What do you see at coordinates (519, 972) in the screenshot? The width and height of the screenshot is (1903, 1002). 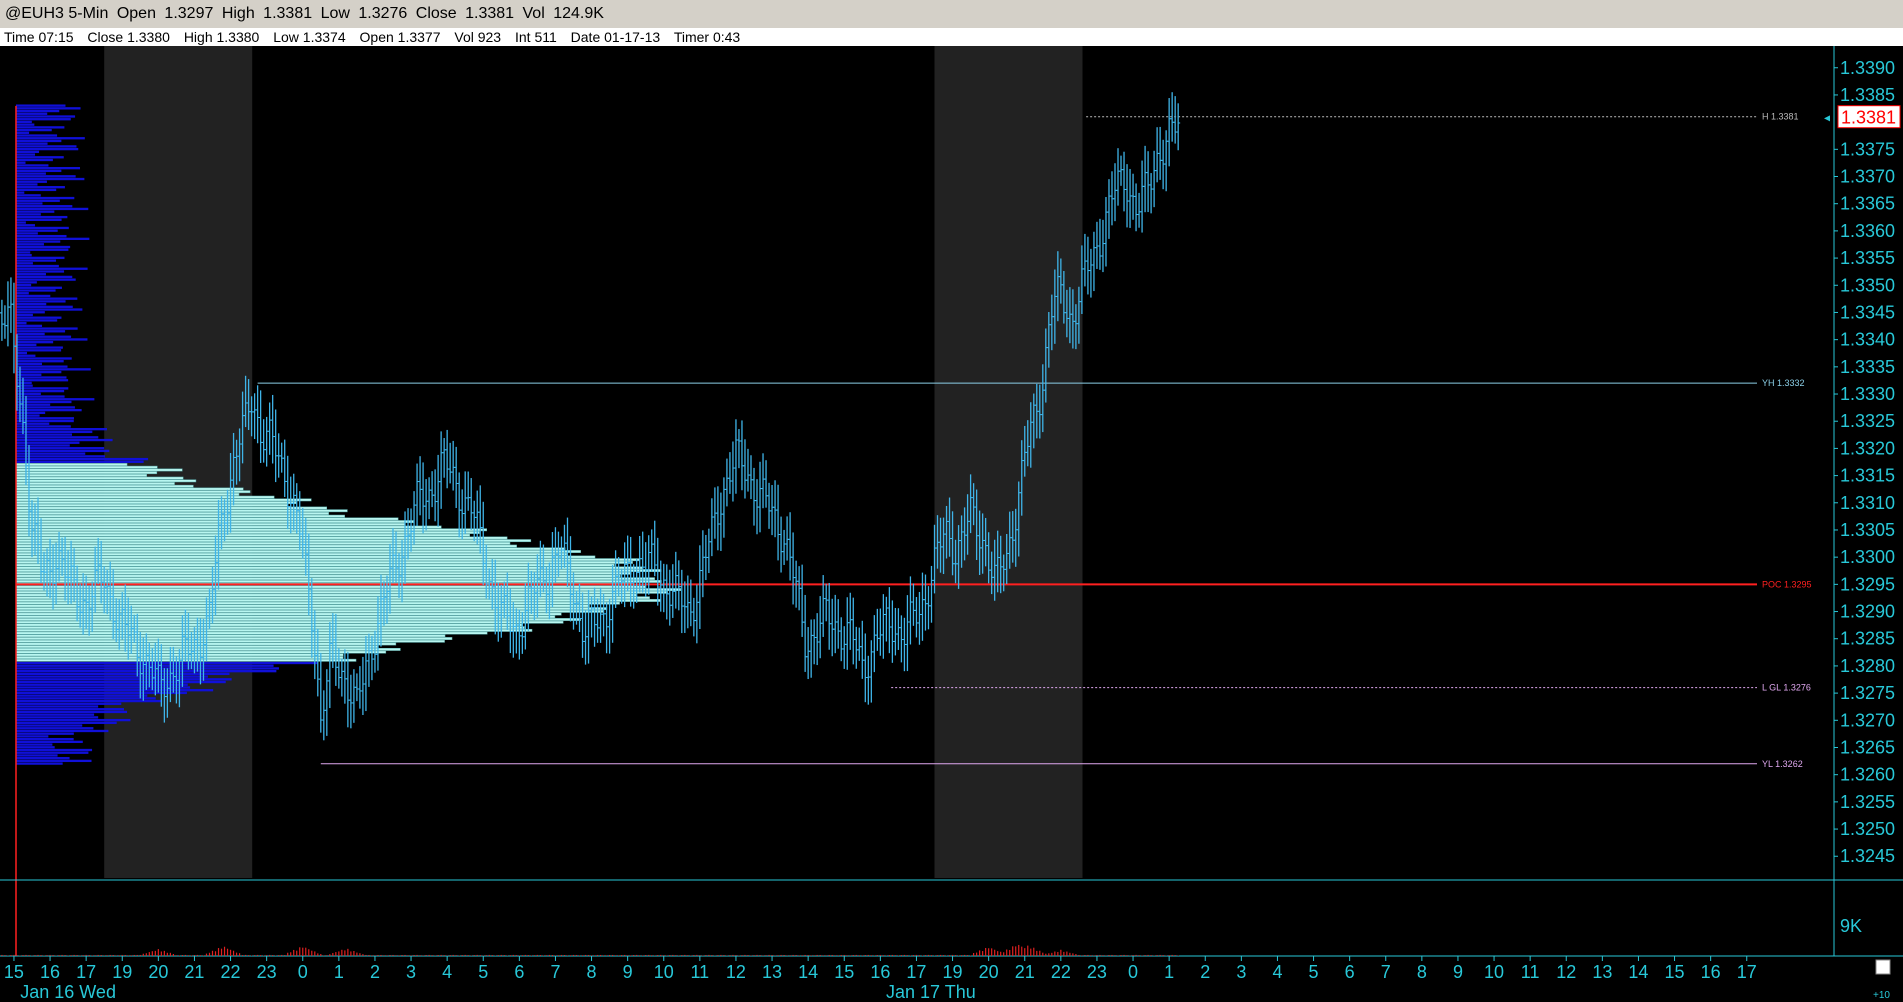 I see `time-tick-label: 6` at bounding box center [519, 972].